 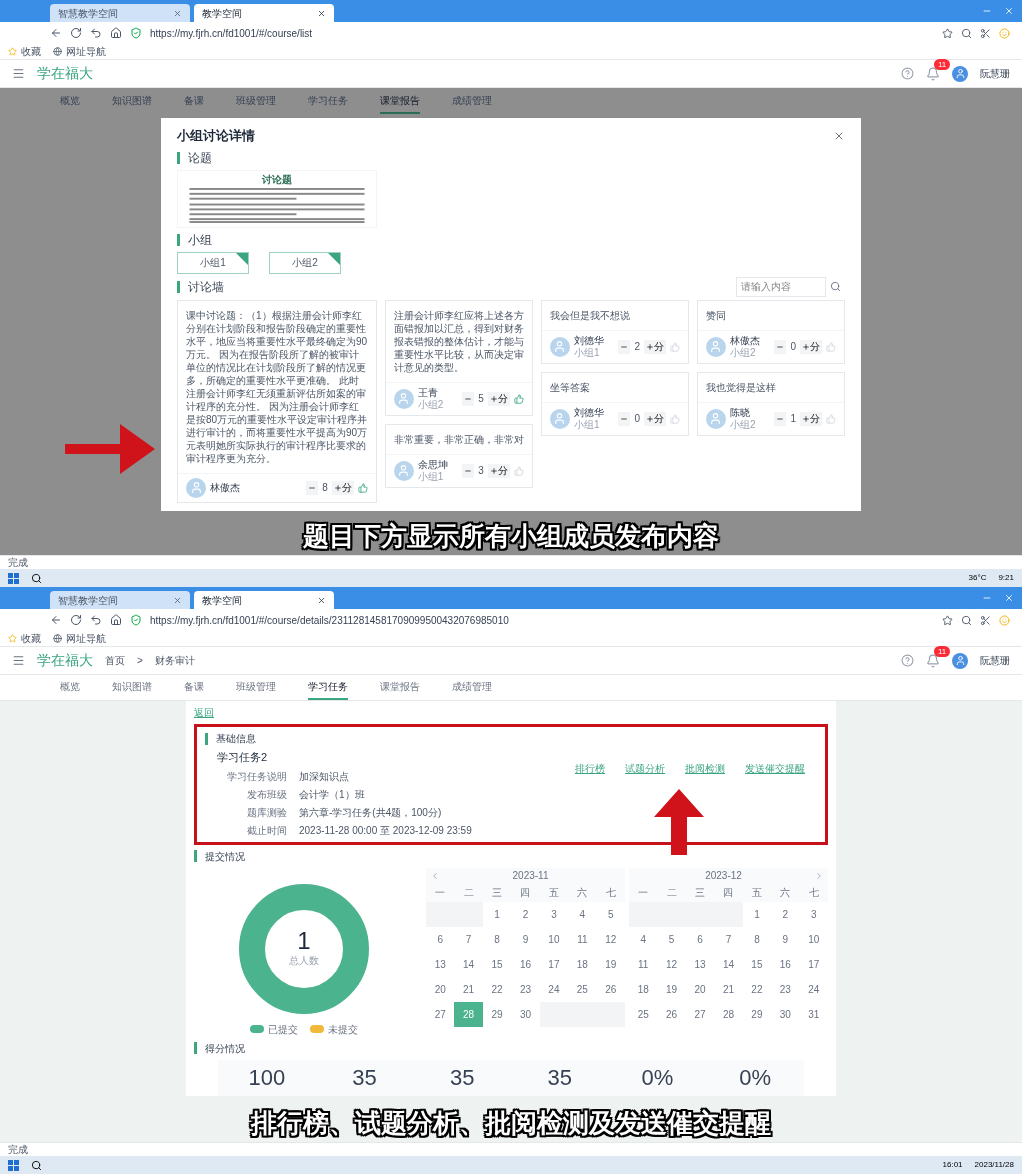 I want to click on user-avatar, so click(x=960, y=660).